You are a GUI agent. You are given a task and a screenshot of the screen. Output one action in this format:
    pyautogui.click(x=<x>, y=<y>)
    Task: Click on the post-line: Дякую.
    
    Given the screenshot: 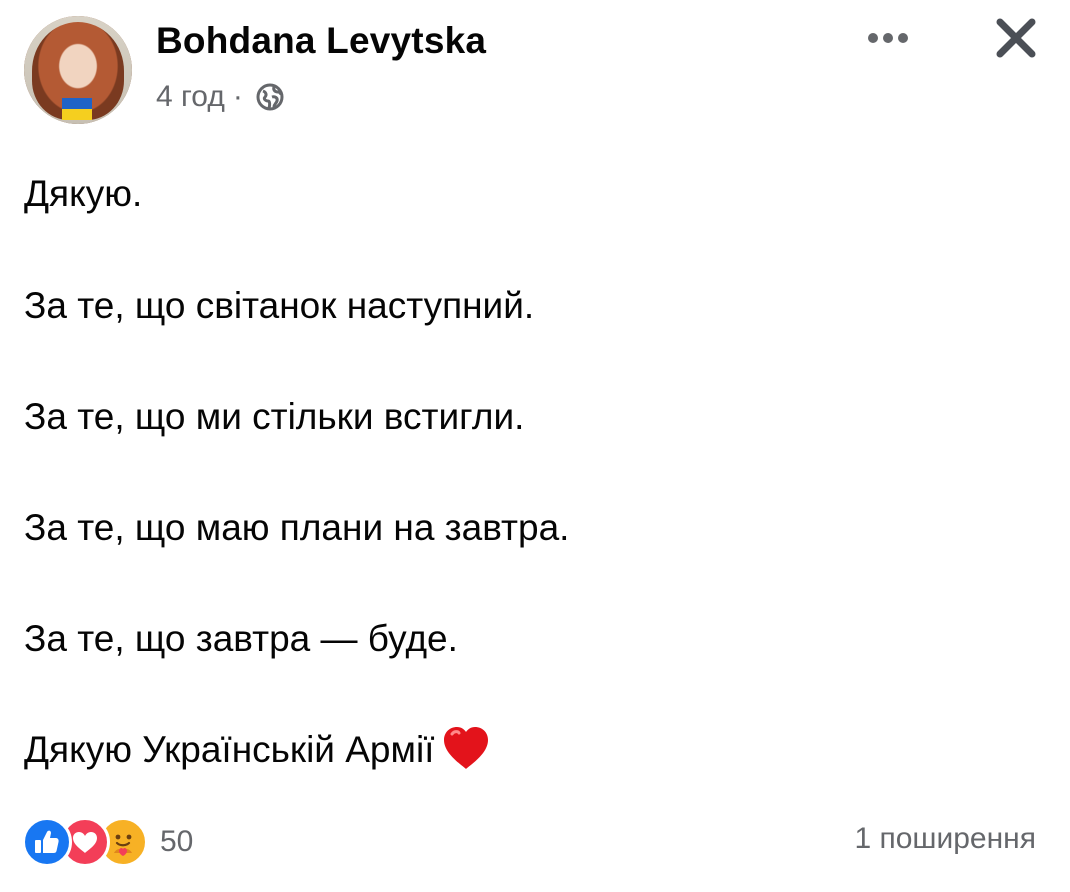 What is the action you would take?
    pyautogui.click(x=83, y=193)
    